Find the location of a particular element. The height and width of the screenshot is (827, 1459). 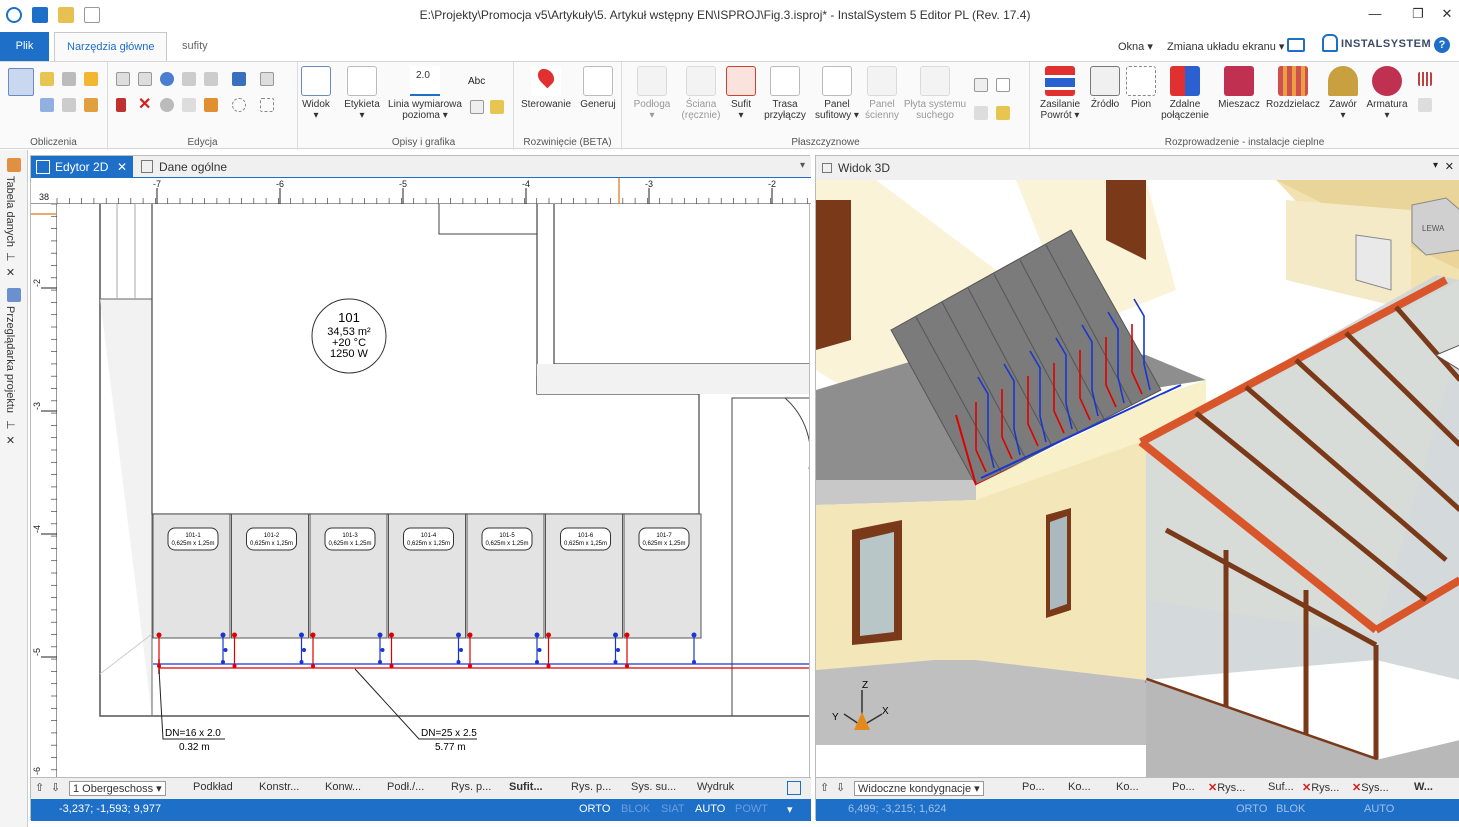

save-icon is located at coordinates (40, 15).